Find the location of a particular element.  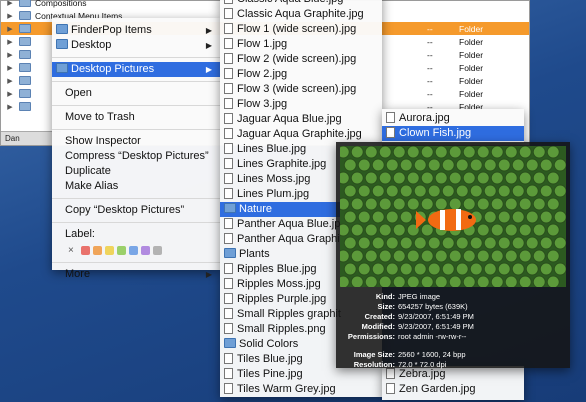

file-menu-item: Classic Aqua Graphite.jpg is located at coordinates (301, 14).